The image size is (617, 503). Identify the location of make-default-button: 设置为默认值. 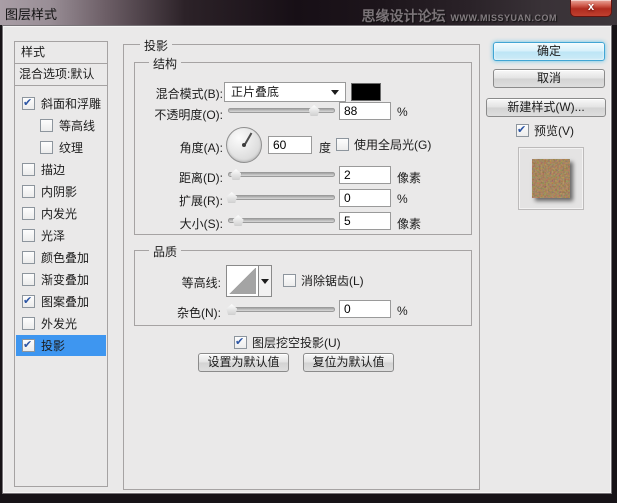
(243, 362).